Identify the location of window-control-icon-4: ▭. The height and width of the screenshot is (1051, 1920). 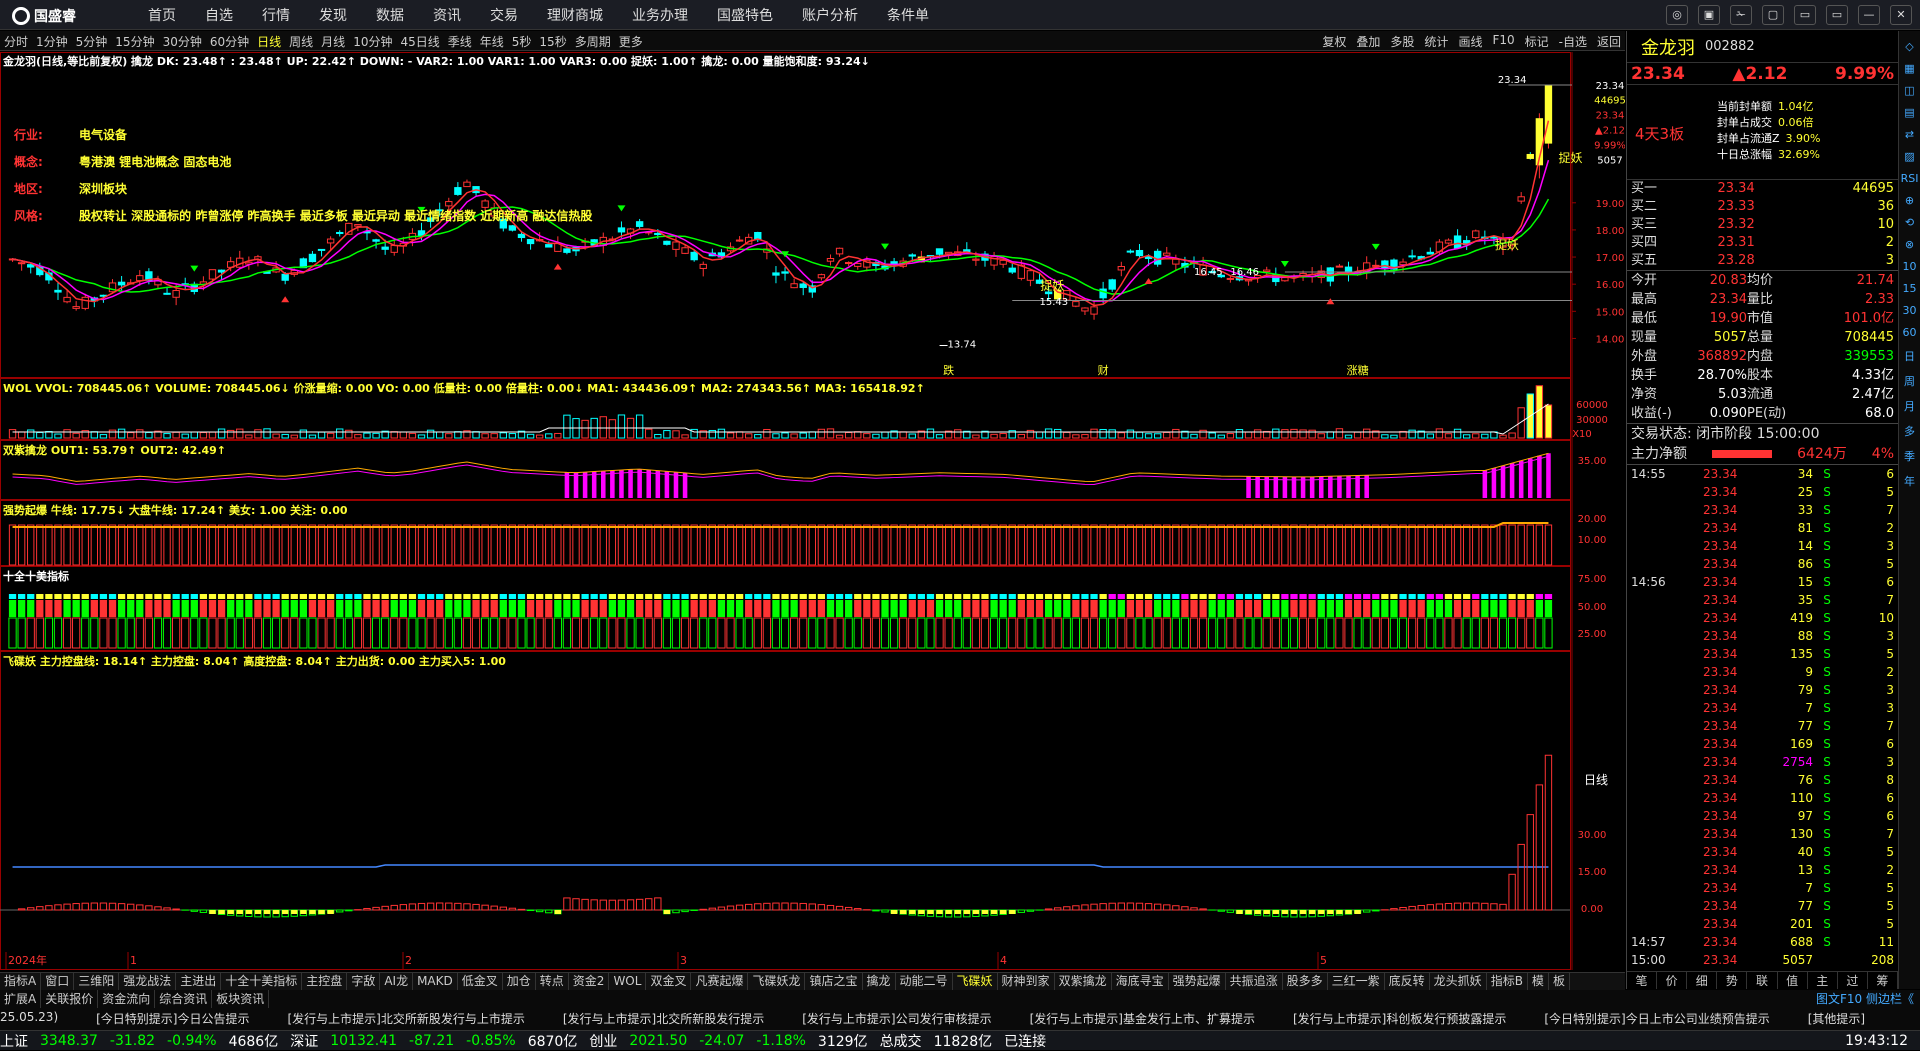
(1805, 15).